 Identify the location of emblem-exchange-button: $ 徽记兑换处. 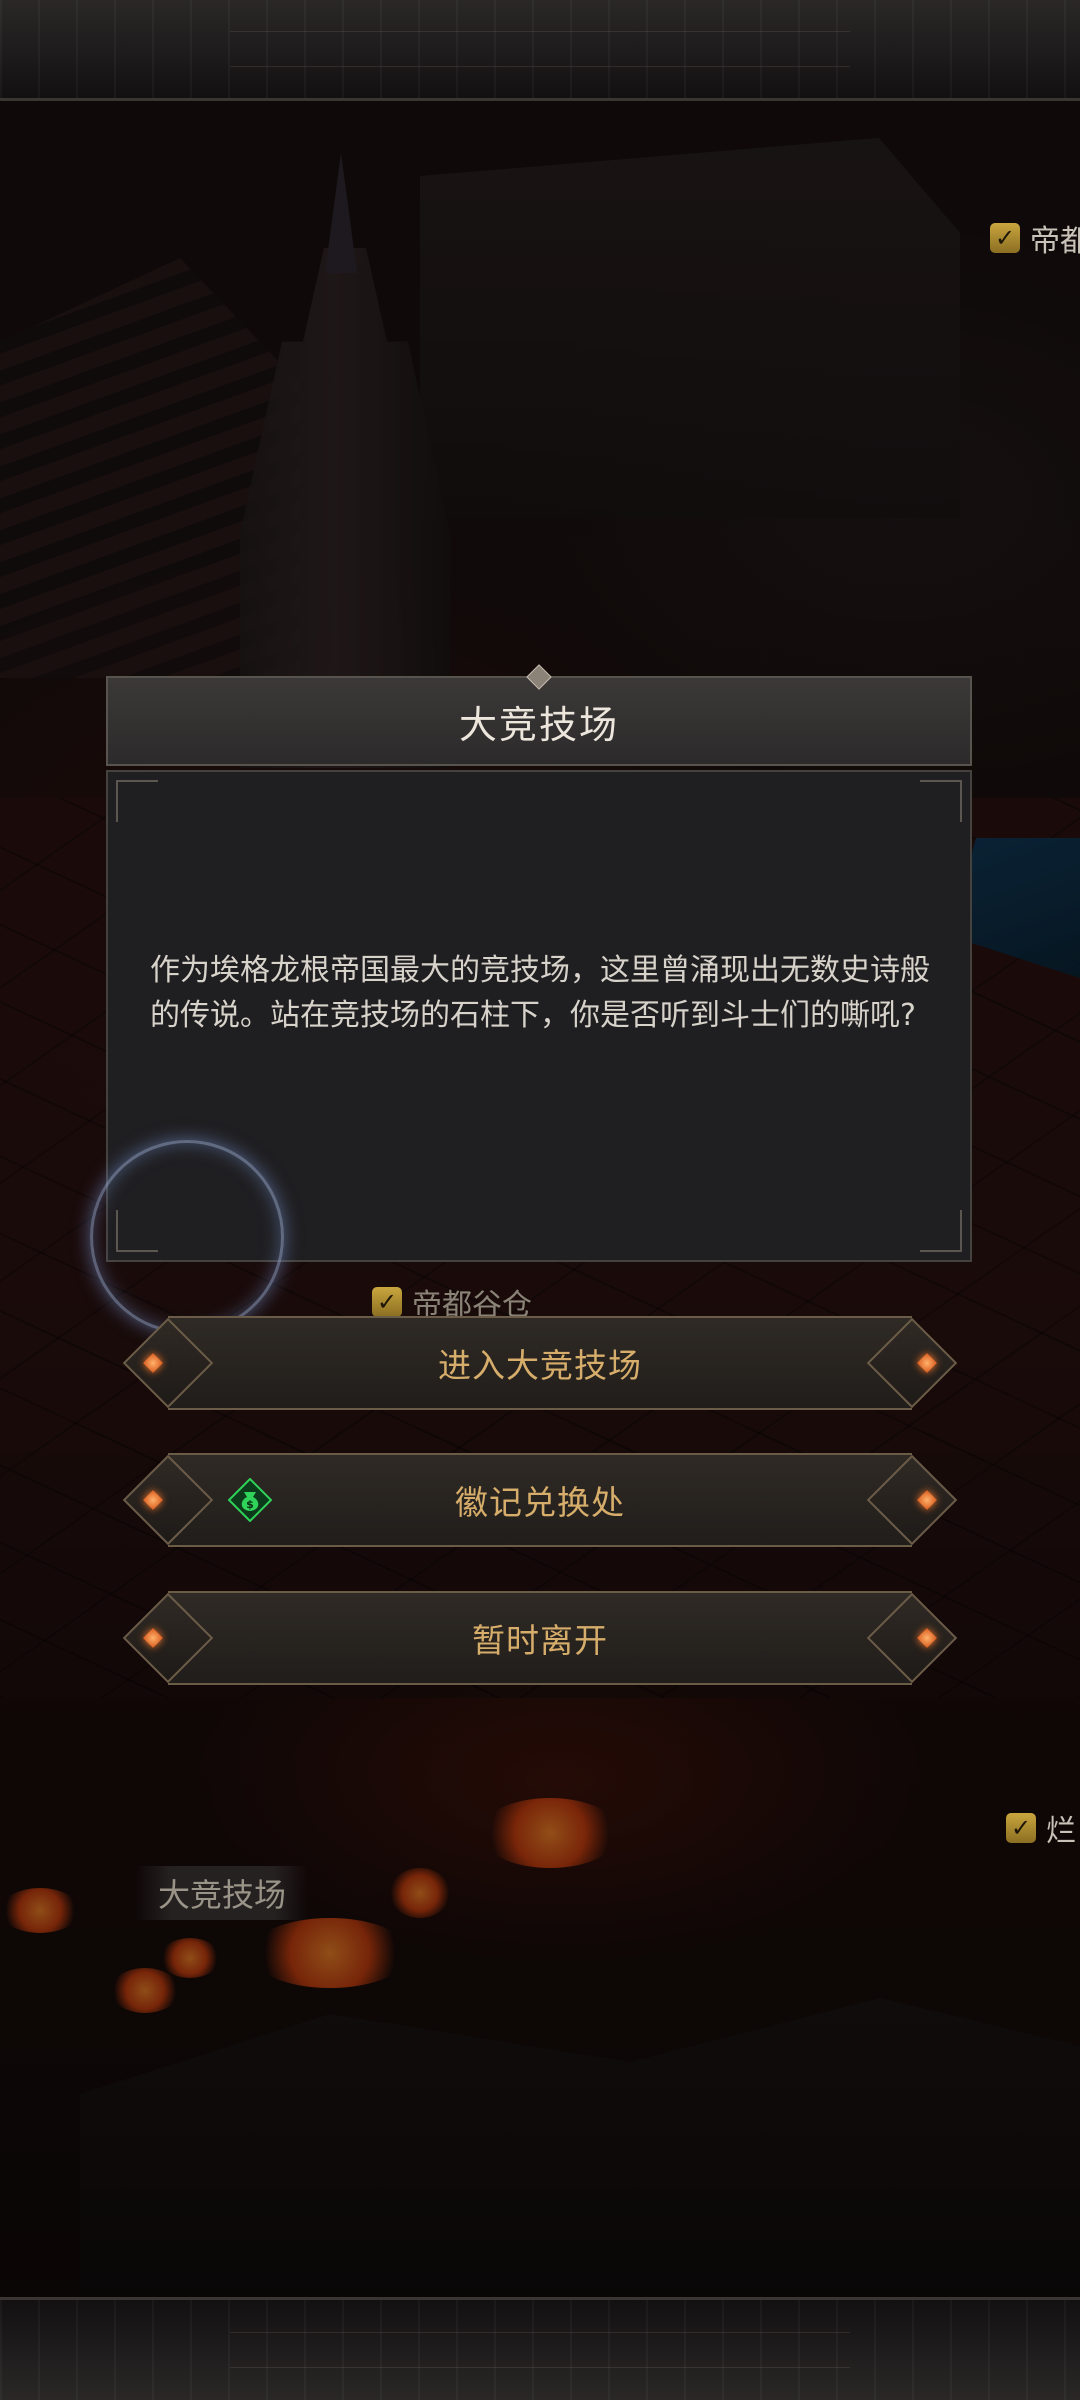
(540, 1500).